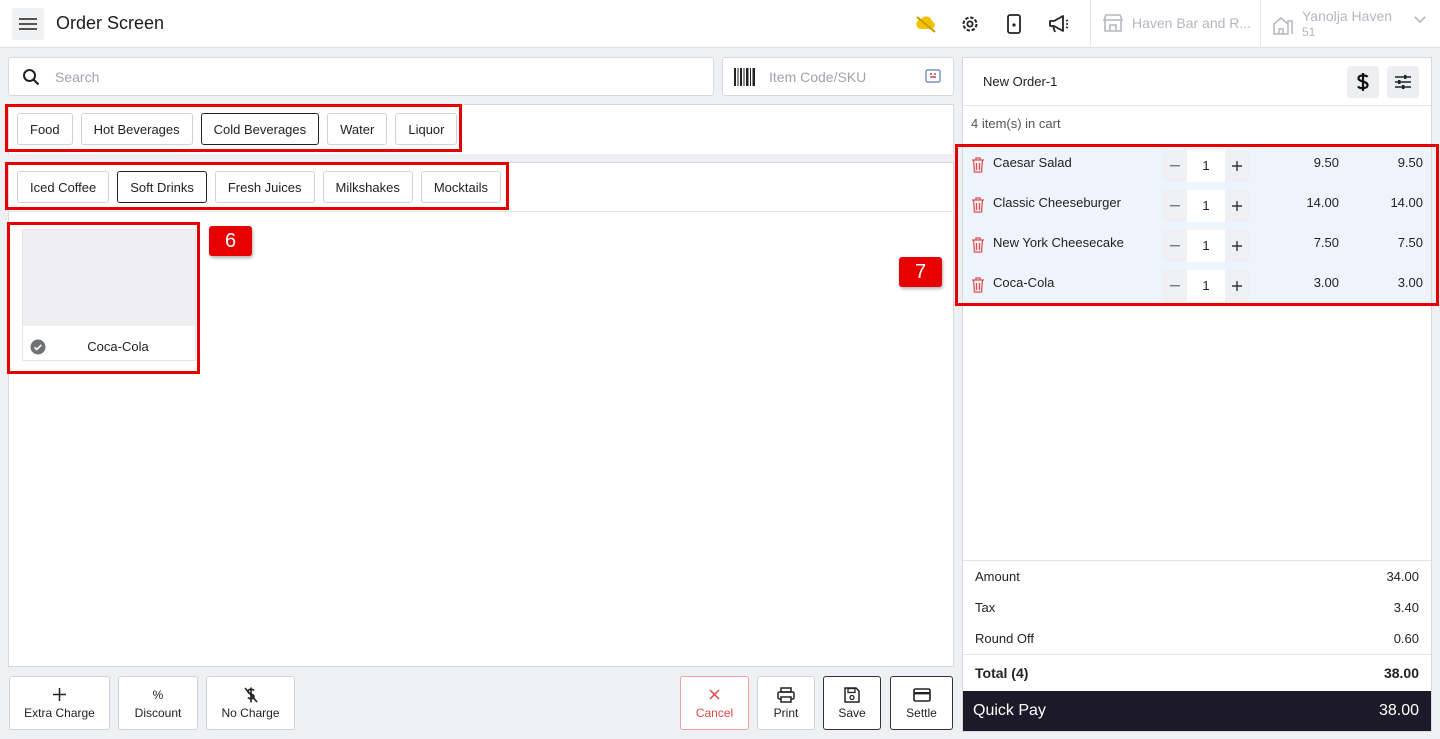 This screenshot has height=739, width=1440. Describe the element at coordinates (1020, 81) in the screenshot. I see `order-name: New Order-1` at that location.